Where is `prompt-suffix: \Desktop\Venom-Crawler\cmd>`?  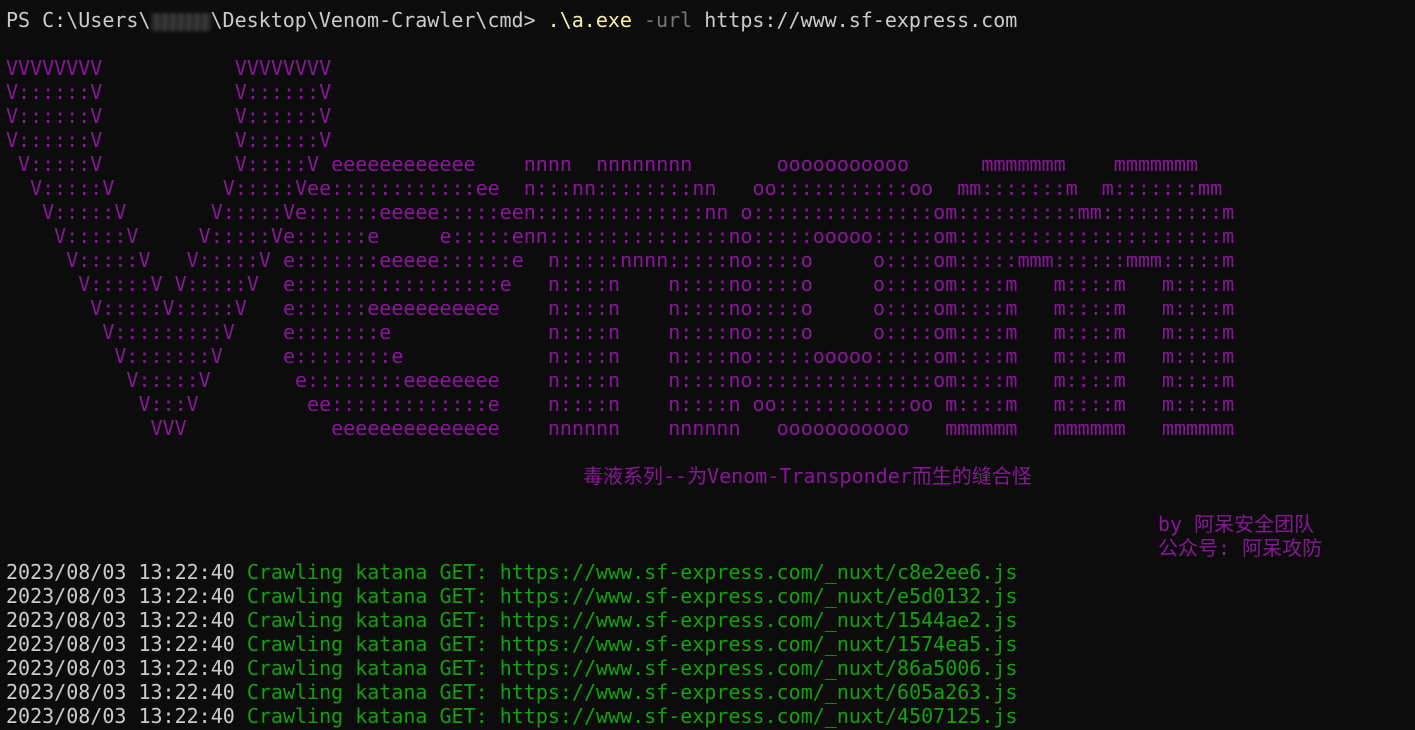
prompt-suffix: \Desktop\Venom-Crawler\cmd> is located at coordinates (379, 20).